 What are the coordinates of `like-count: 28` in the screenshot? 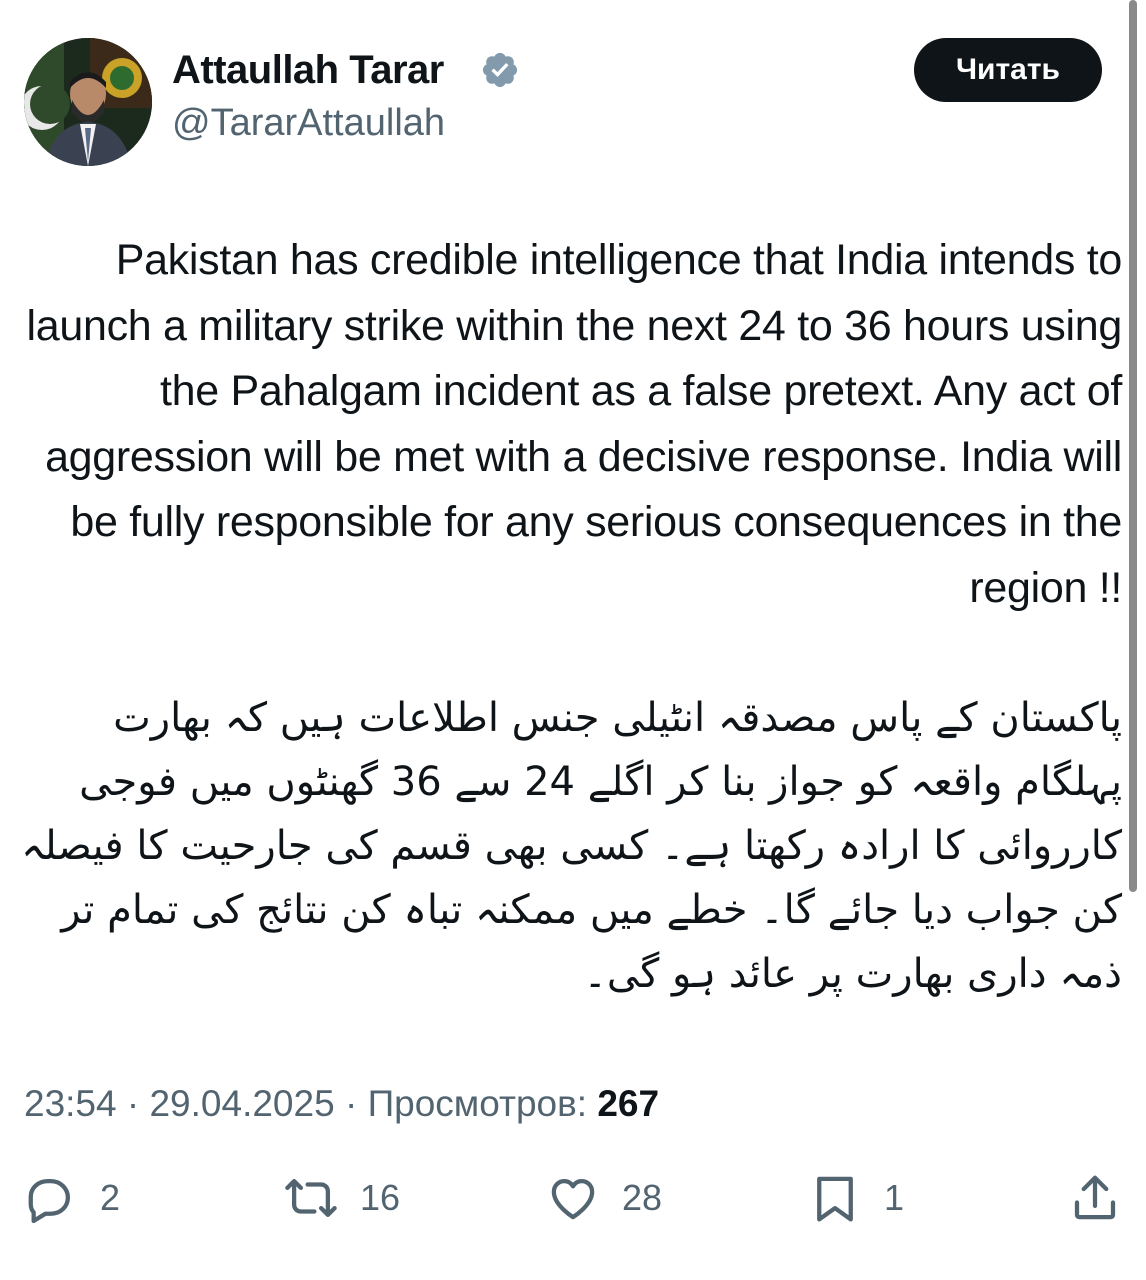 It's located at (642, 1197).